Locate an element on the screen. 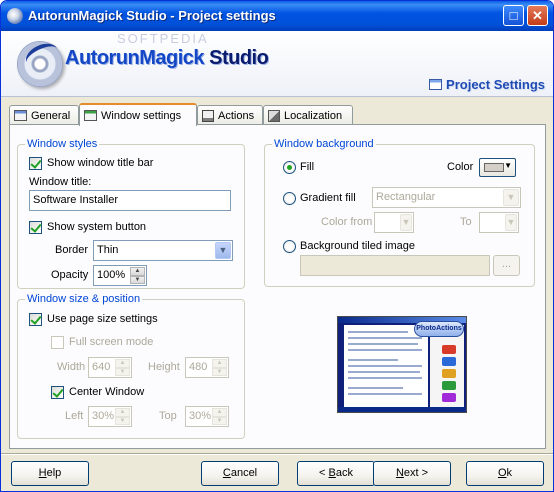  preview-footer is located at coordinates (402, 409).